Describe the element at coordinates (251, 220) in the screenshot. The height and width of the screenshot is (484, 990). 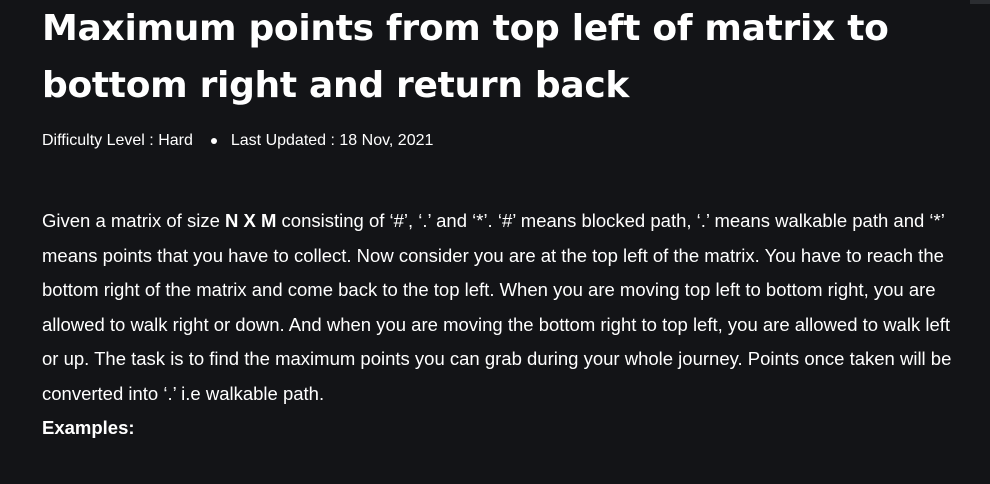
I see `matrix-size-text: N X M` at that location.